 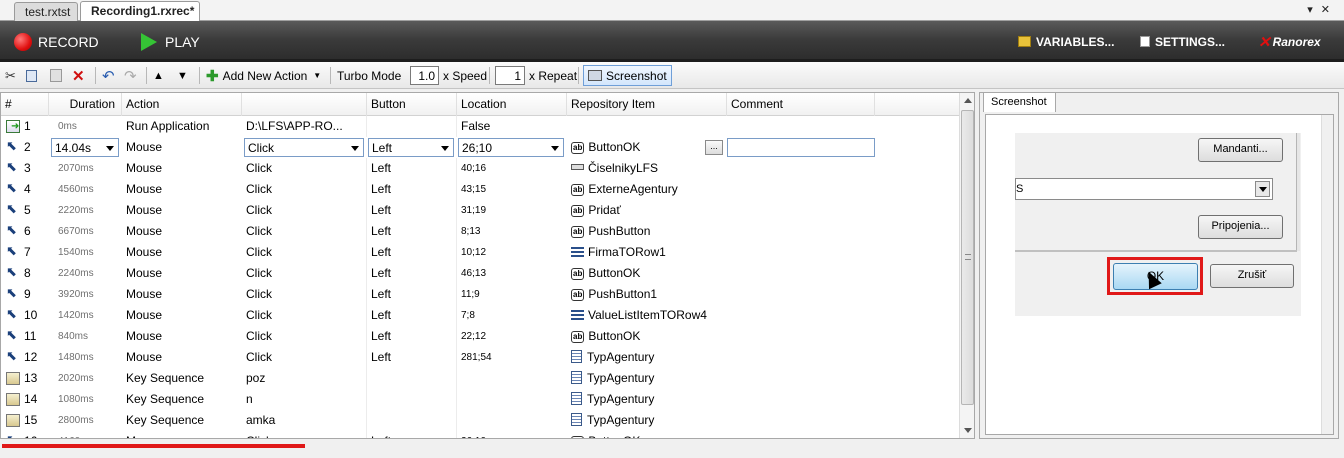 I want to click on duration-cell: 2800ms, so click(x=89, y=420).